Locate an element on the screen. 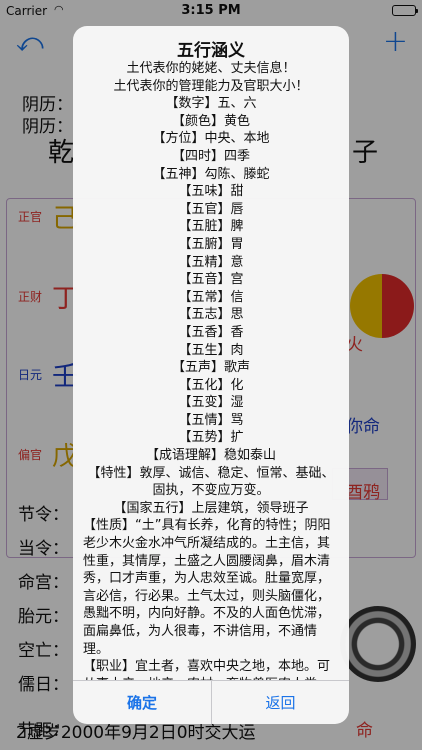 The image size is (422, 750). alert-line: 土代表你的管理能力及官职大小！ is located at coordinates (211, 86).